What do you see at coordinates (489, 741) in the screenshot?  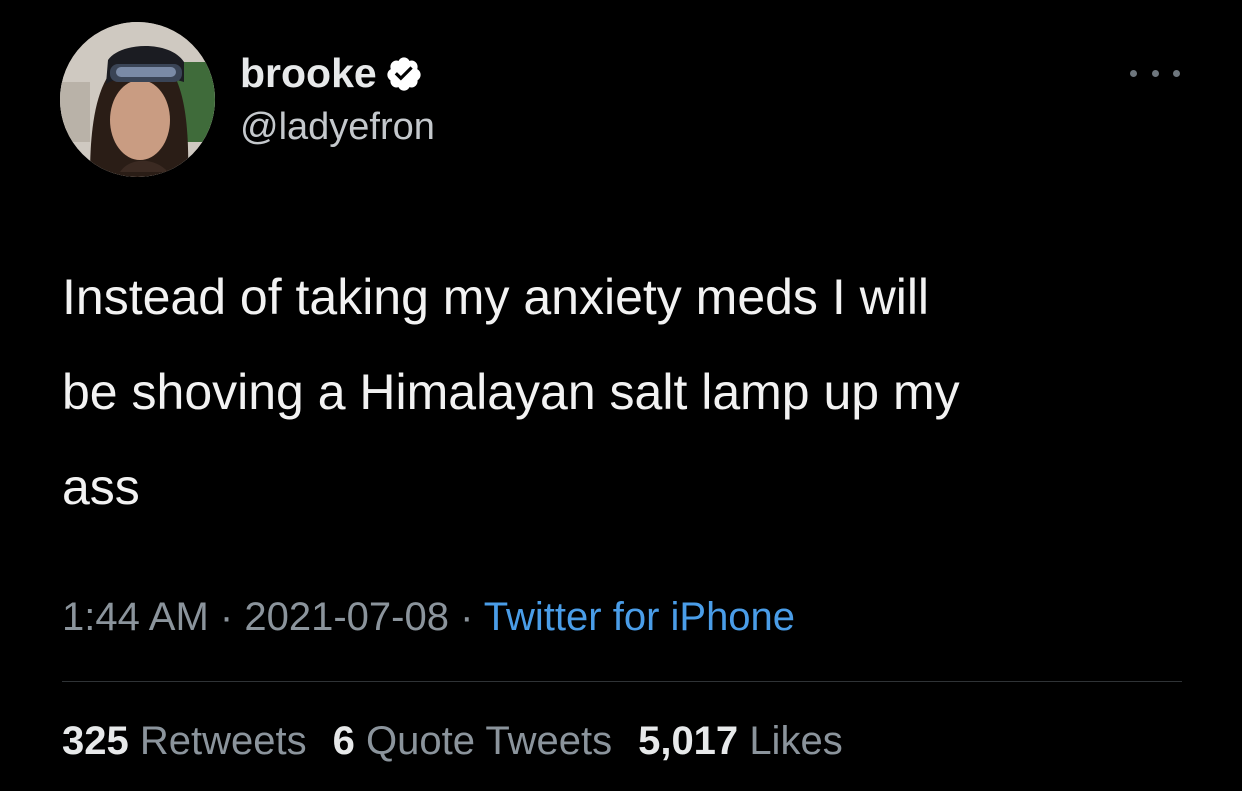 I see `quote-tweets-label: Quote Tweets` at bounding box center [489, 741].